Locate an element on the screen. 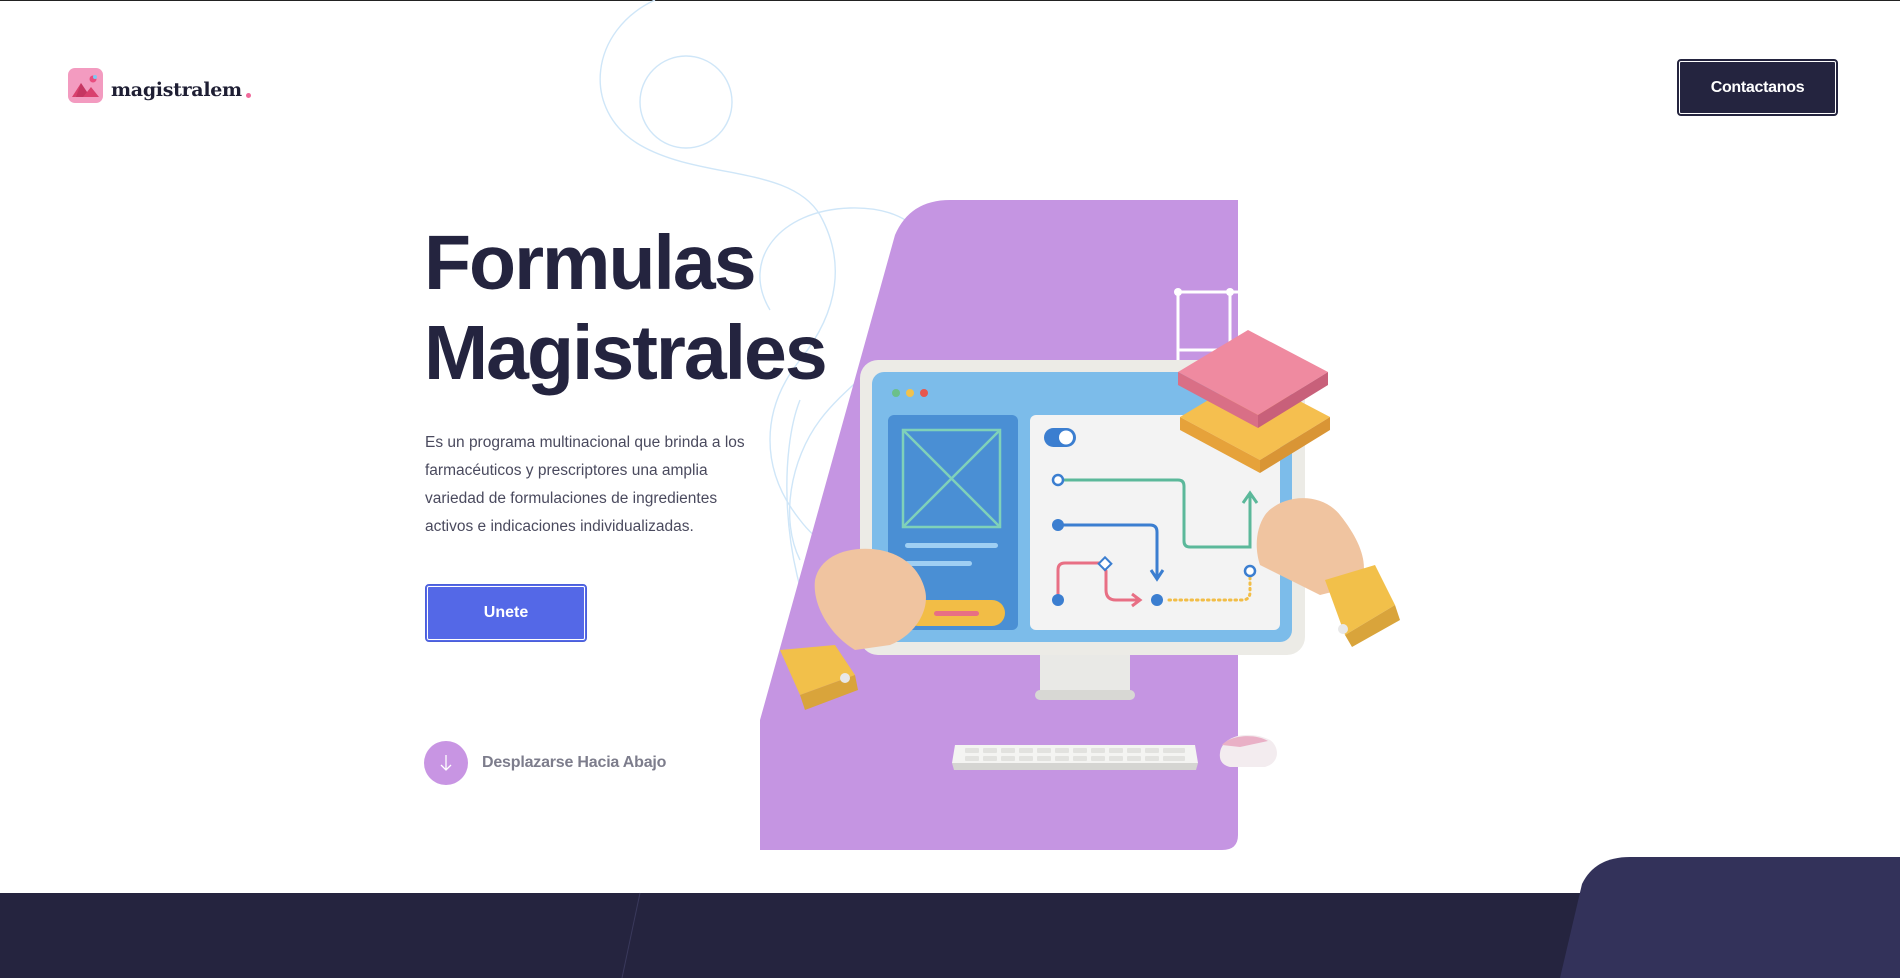 The image size is (1900, 978). scroll-label: Desplazarse Hacia Abajo is located at coordinates (574, 762).